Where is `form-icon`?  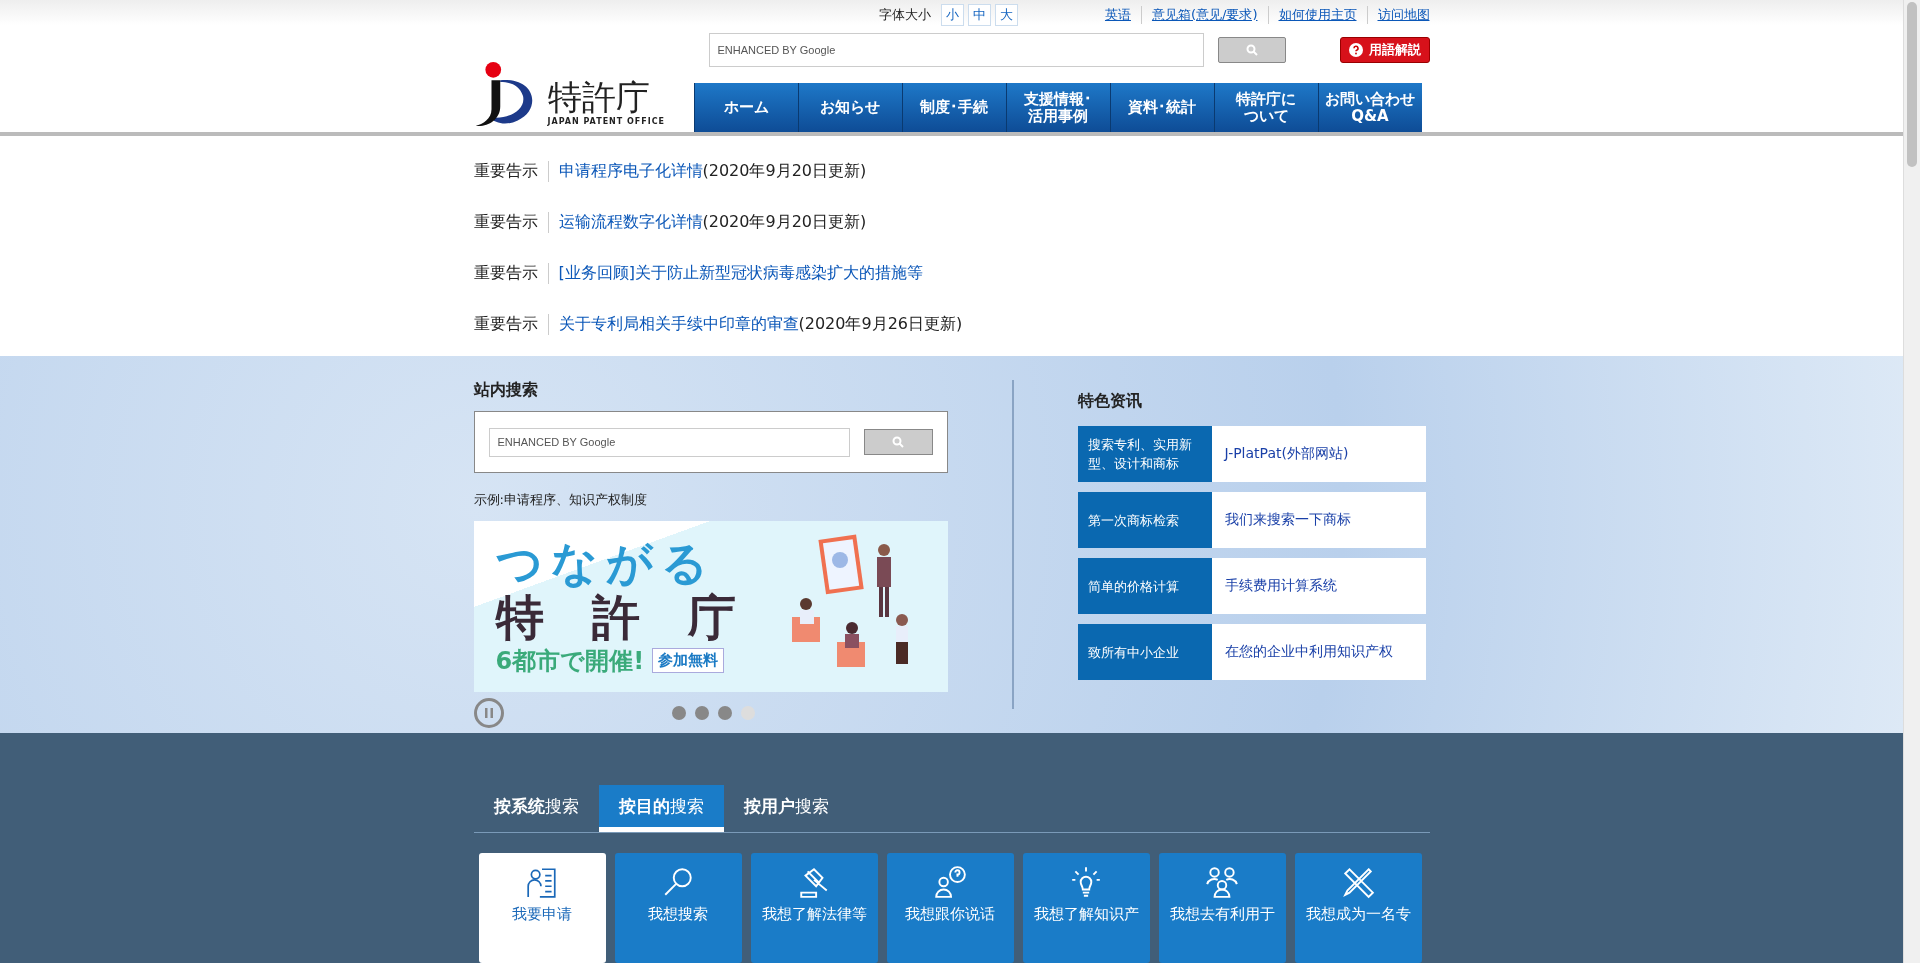
form-icon is located at coordinates (542, 882).